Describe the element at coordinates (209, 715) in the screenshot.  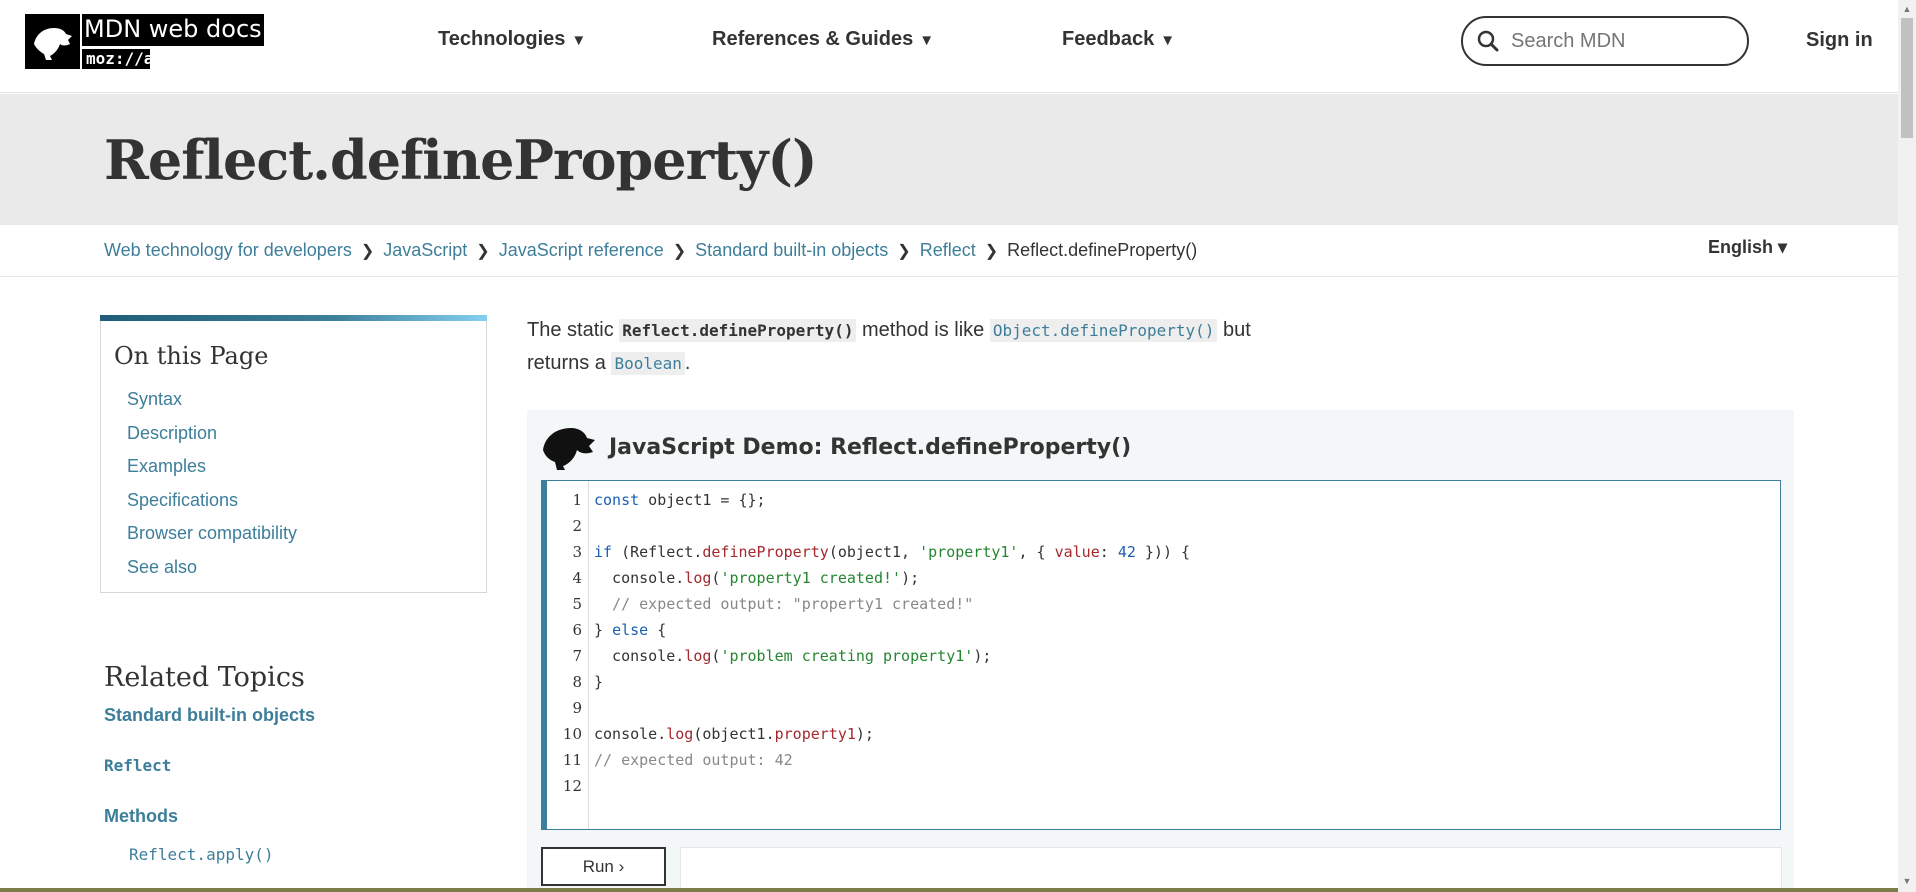
I see `related-group-link: Standard built-in objects` at that location.